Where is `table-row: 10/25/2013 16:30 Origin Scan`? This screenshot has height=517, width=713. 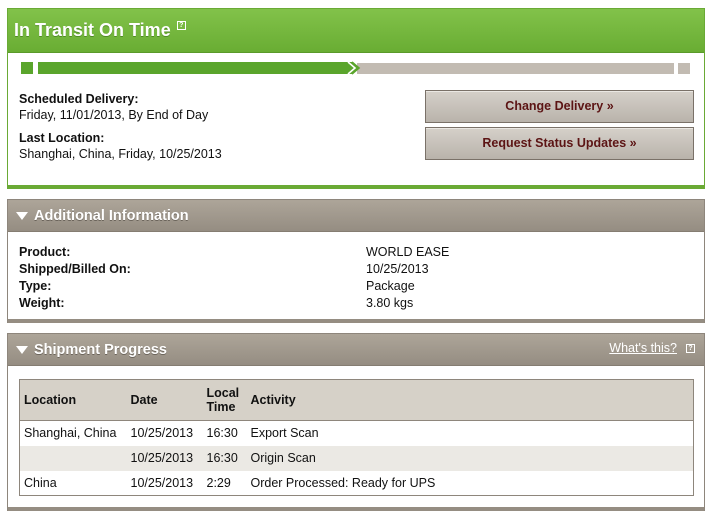
table-row: 10/25/2013 16:30 Origin Scan is located at coordinates (356, 458).